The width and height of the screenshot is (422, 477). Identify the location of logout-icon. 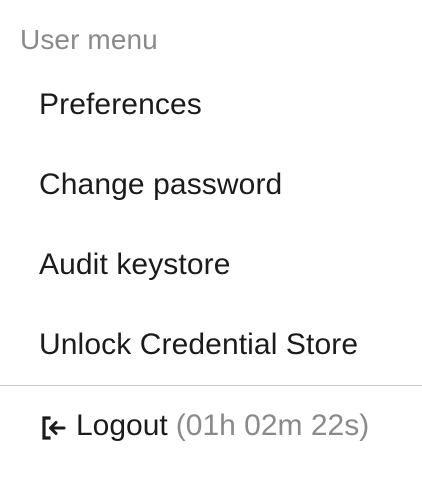
(53, 428).